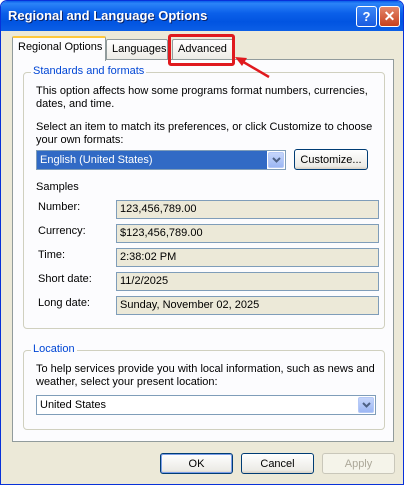  I want to click on help-button: ?, so click(366, 16).